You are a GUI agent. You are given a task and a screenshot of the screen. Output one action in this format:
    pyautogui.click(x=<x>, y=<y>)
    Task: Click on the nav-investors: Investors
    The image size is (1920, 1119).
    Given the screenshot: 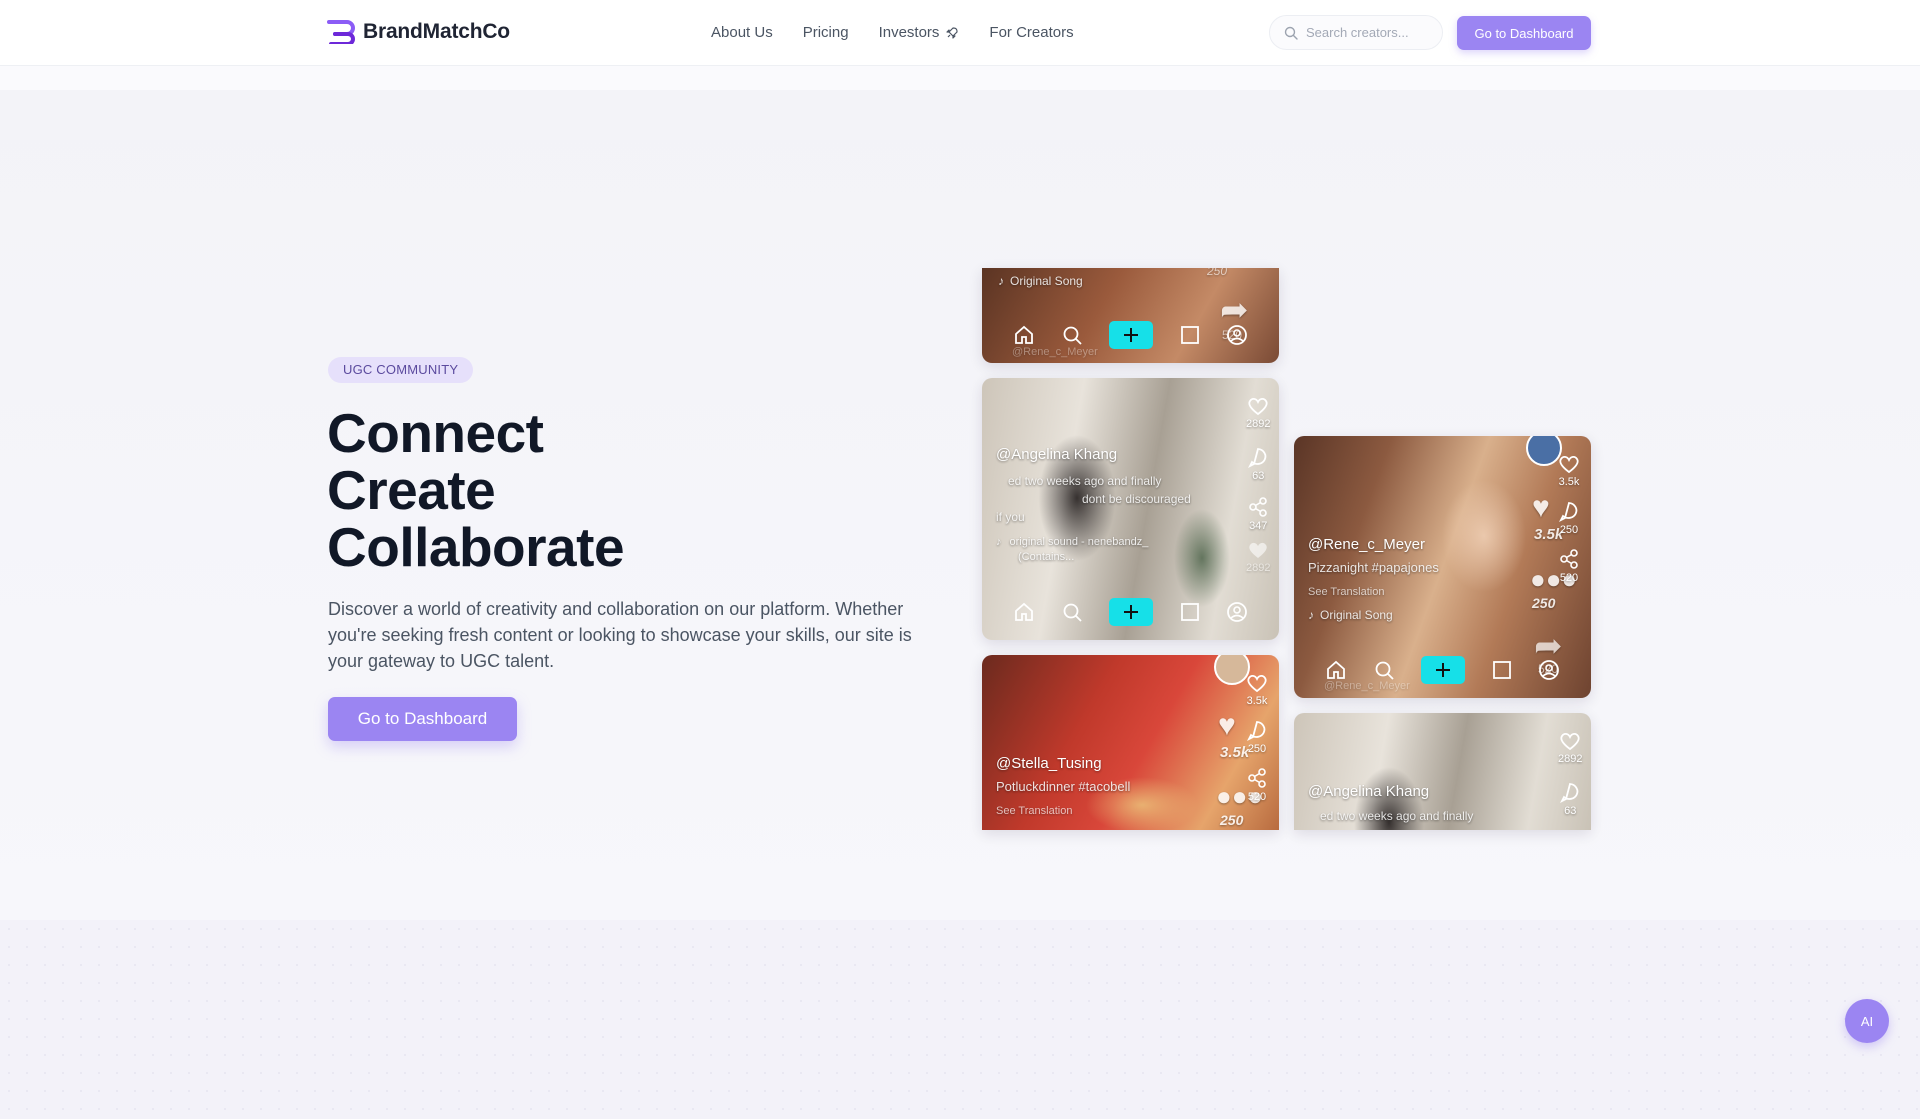 What is the action you would take?
    pyautogui.click(x=919, y=32)
    